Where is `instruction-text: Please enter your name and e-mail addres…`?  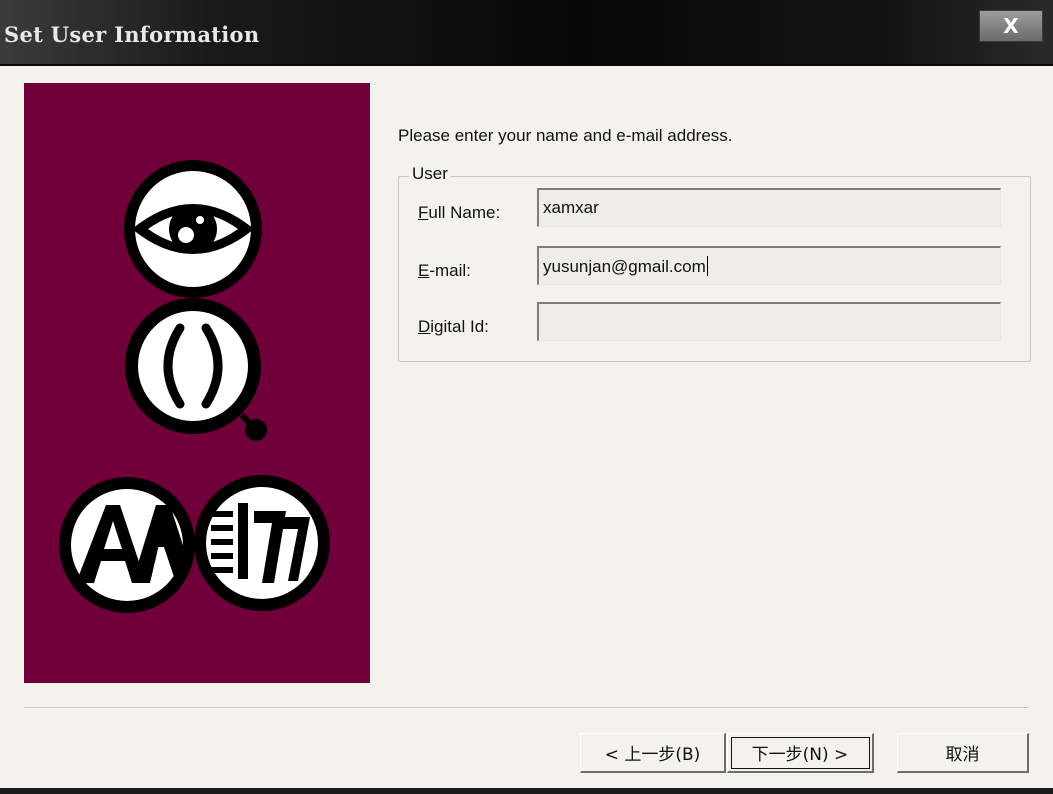
instruction-text: Please enter your name and e-mail addres… is located at coordinates (565, 135).